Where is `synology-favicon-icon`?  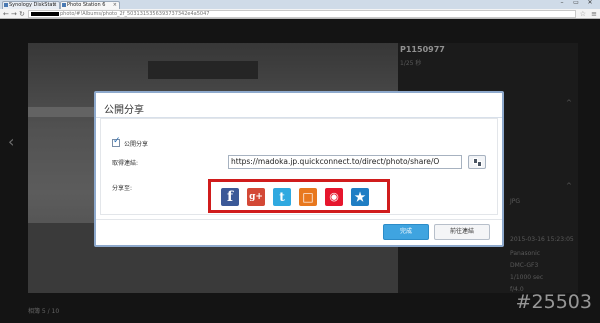 synology-favicon-icon is located at coordinates (6, 5).